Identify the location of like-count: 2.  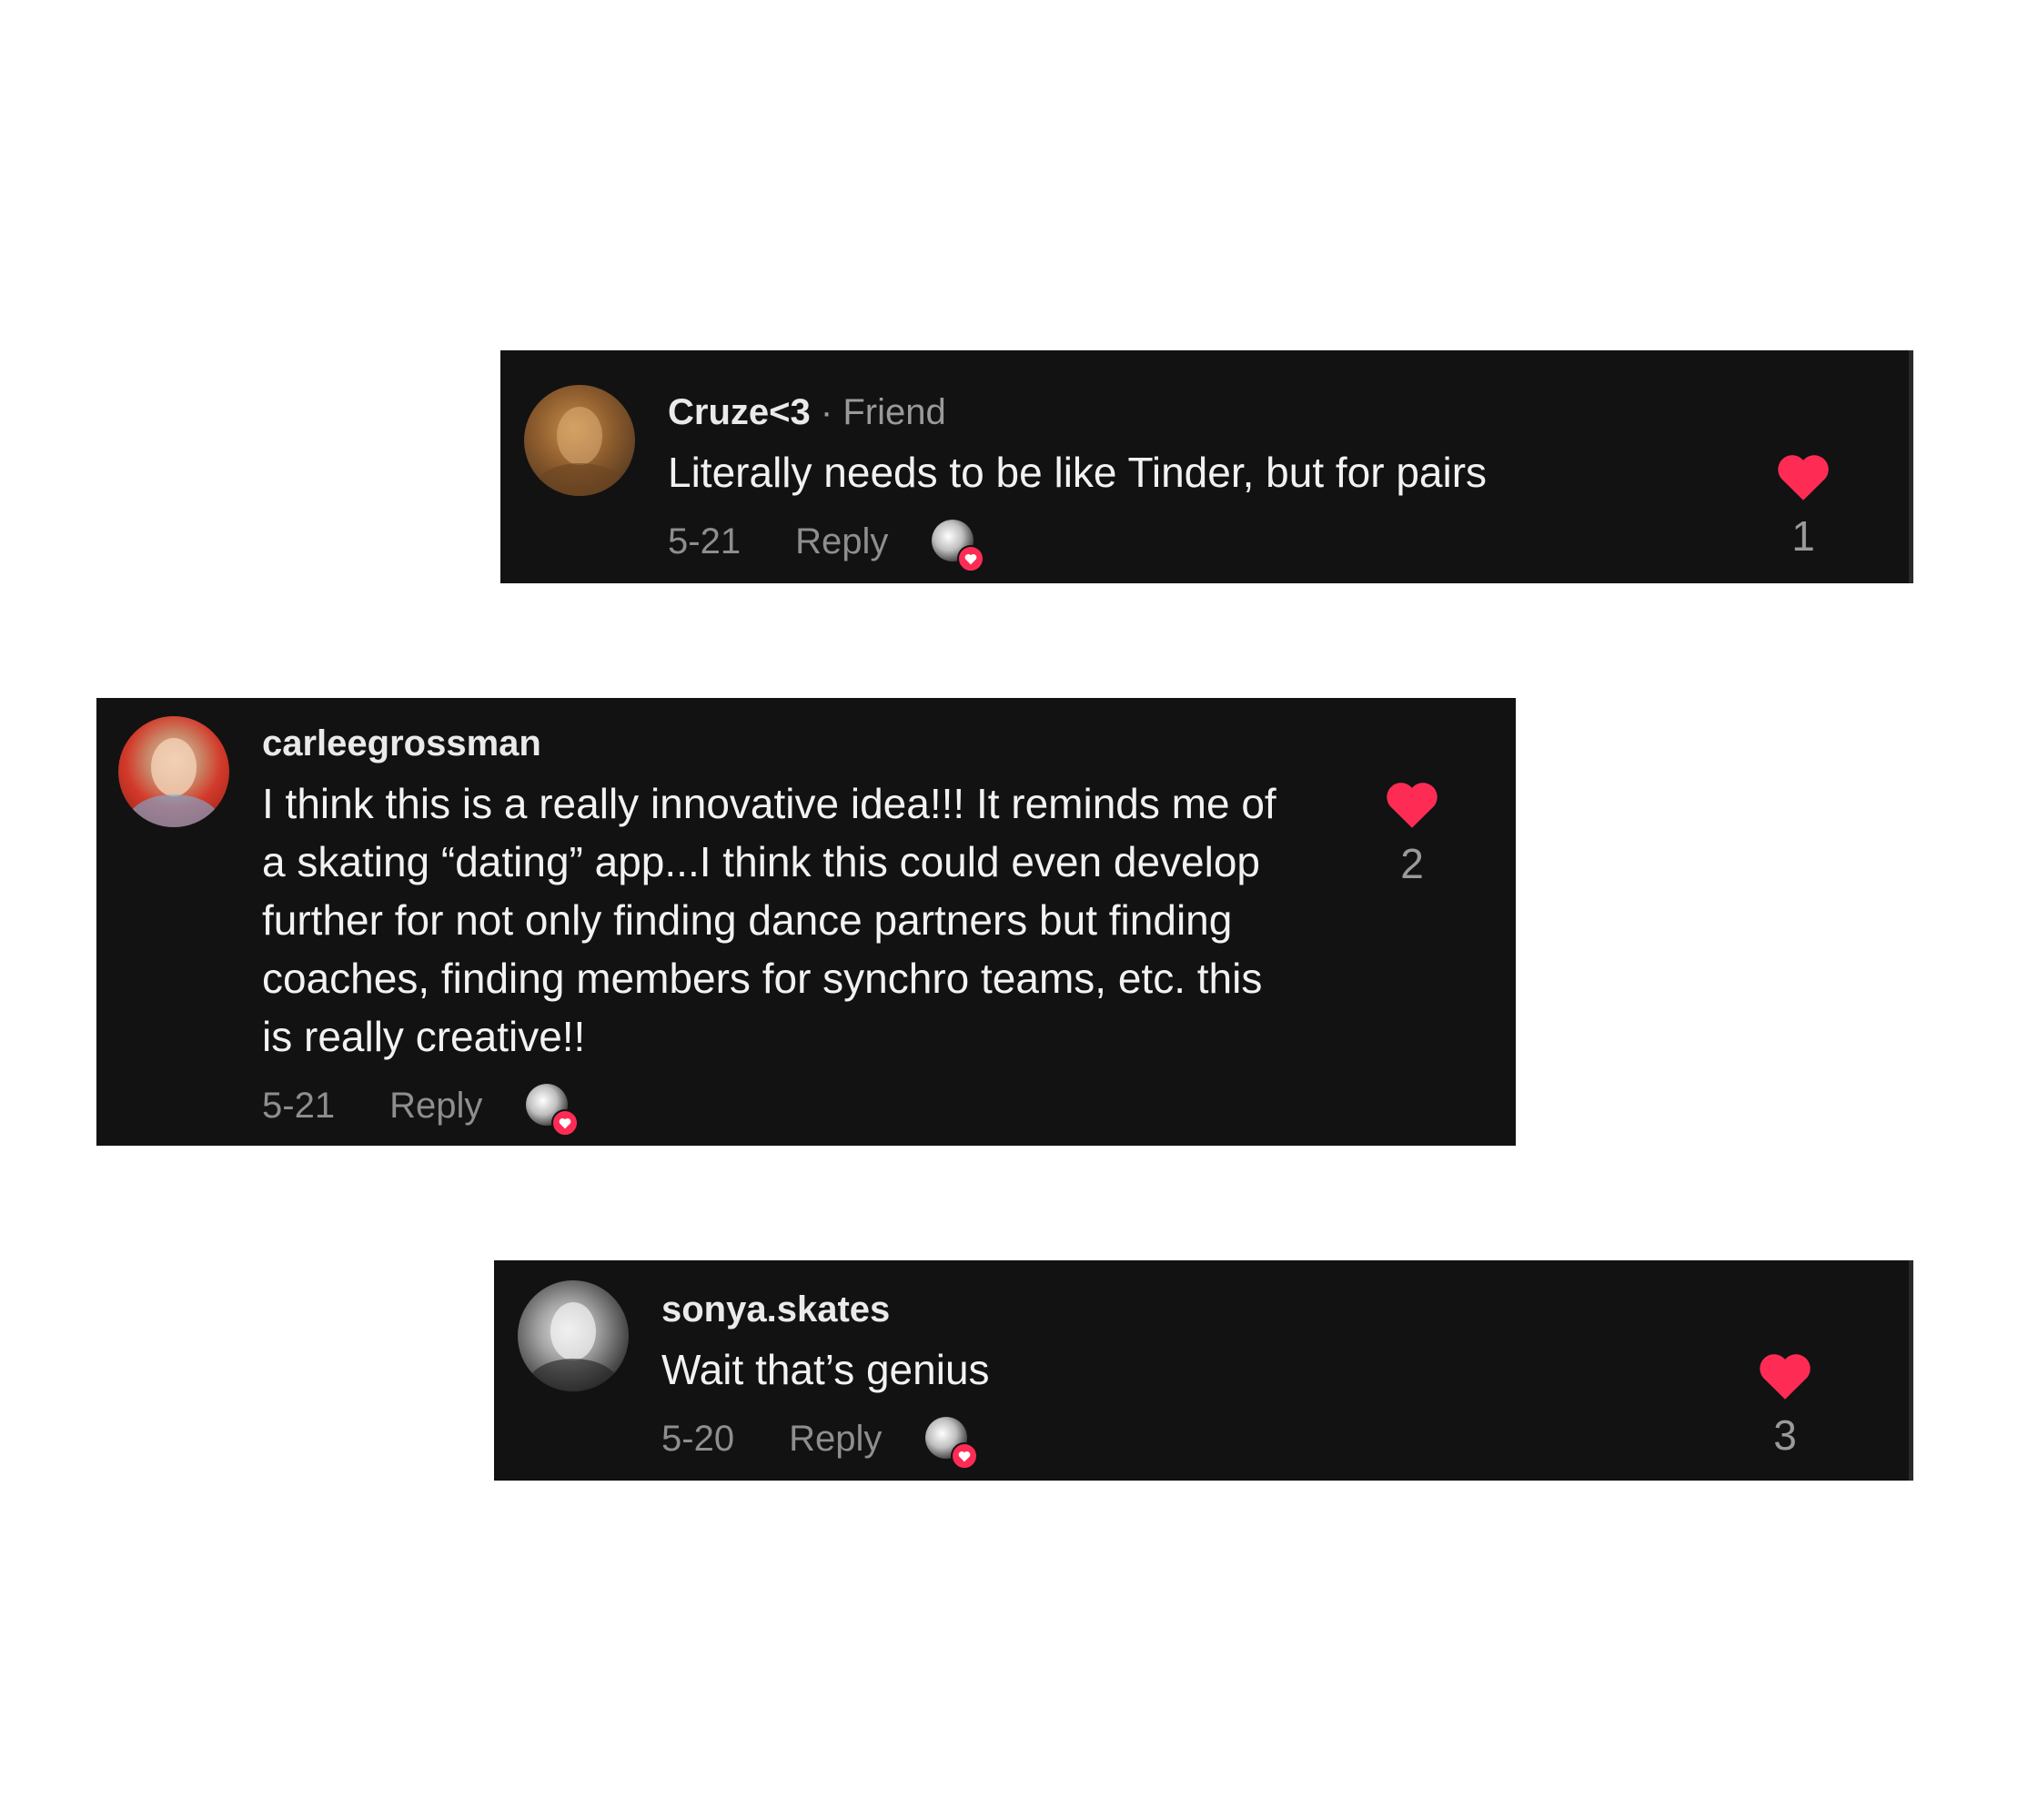
(1412, 864).